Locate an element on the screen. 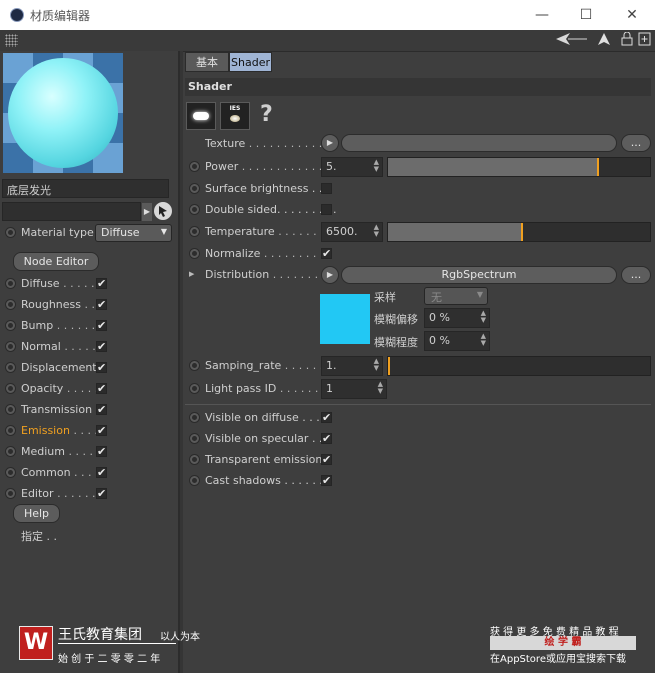  channel-item-roughness: Roughness . . is located at coordinates (58, 304).